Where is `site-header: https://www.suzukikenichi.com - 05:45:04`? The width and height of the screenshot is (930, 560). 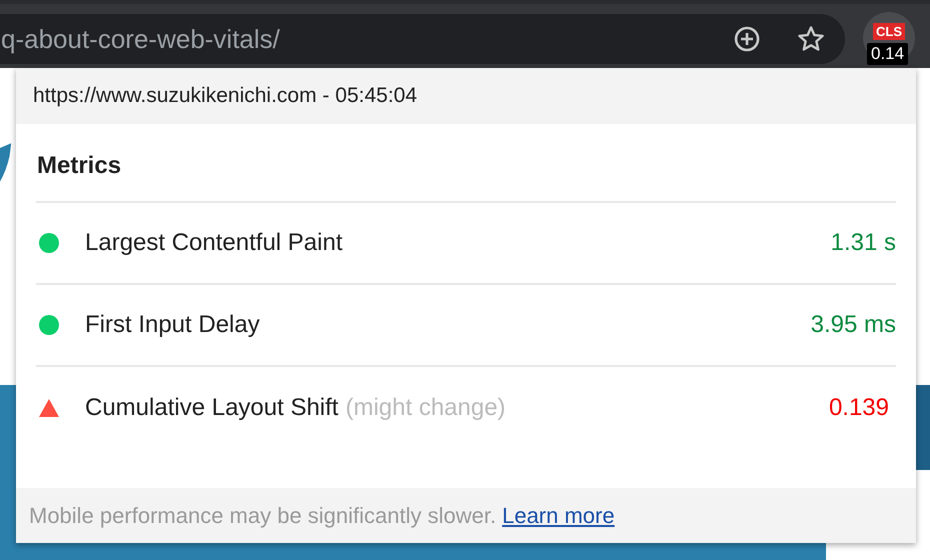 site-header: https://www.suzukikenichi.com - 05:45:04 is located at coordinates (466, 96).